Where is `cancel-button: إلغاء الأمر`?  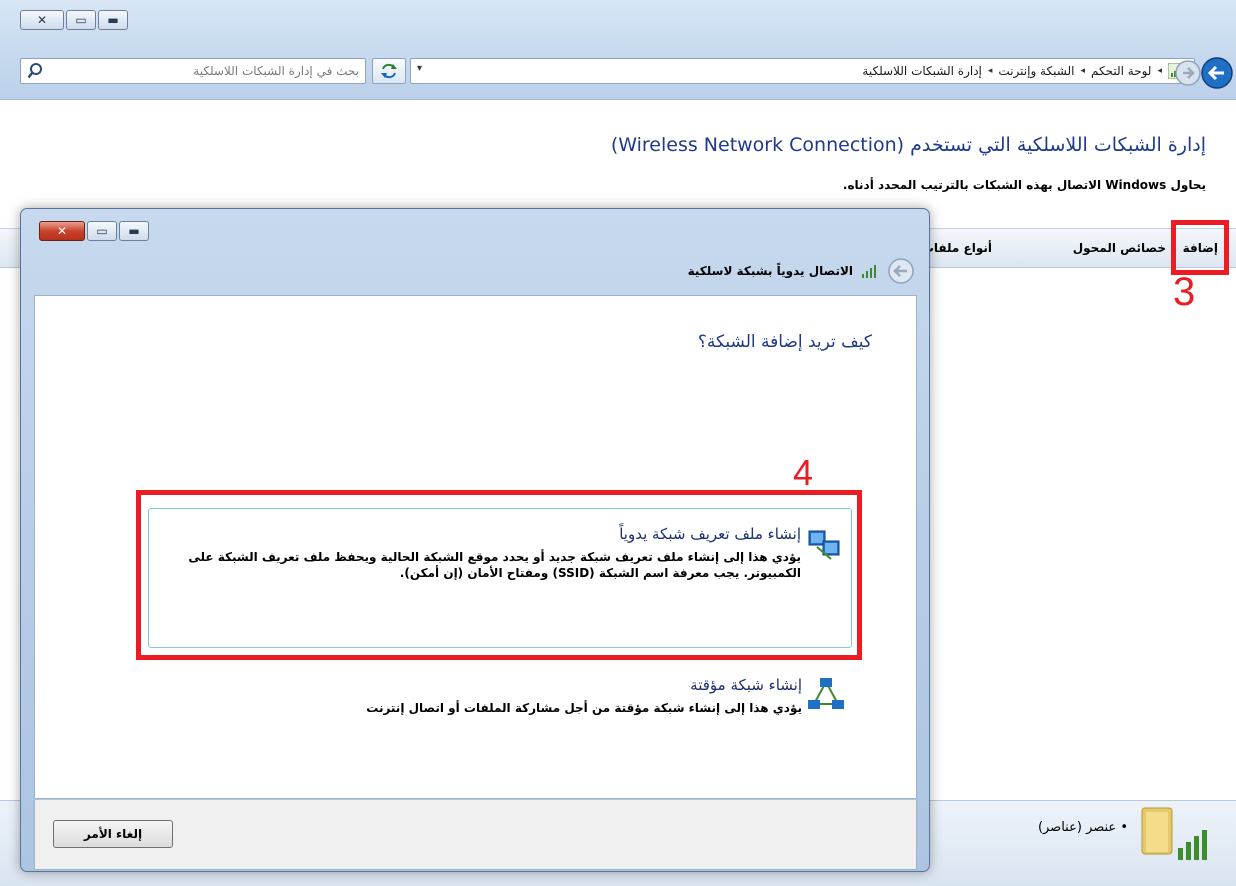 cancel-button: إلغاء الأمر is located at coordinates (113, 834).